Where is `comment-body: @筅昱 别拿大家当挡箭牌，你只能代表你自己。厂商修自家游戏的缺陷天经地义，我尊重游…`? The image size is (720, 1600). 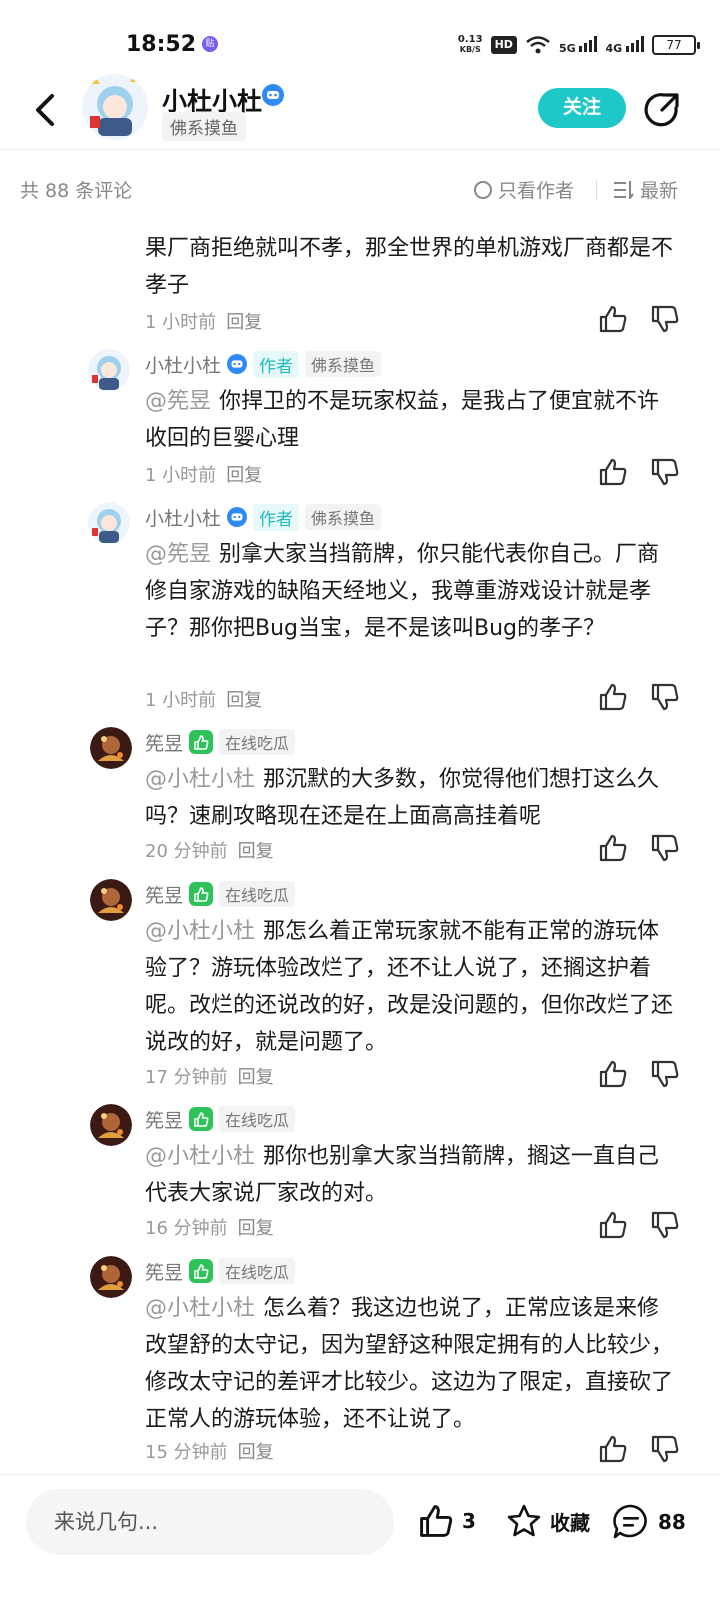
comment-body: @筅昱 别拿大家当挡箭牌，你只能代表你自己。厂商修自家游戏的缺陷天经地义，我尊重游… is located at coordinates (402, 591).